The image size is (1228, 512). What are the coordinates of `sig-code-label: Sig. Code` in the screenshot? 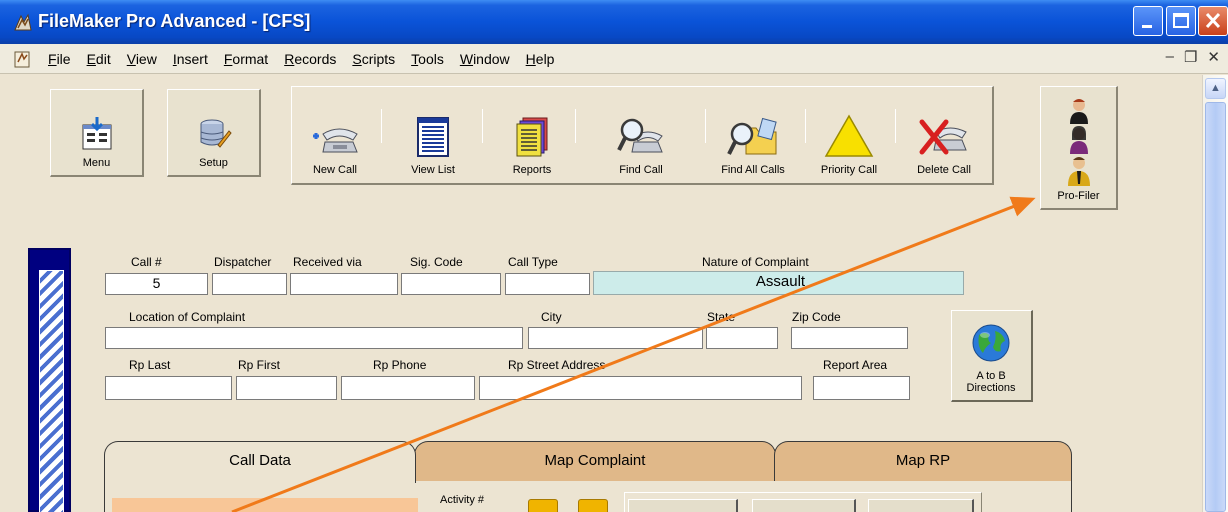 It's located at (436, 262).